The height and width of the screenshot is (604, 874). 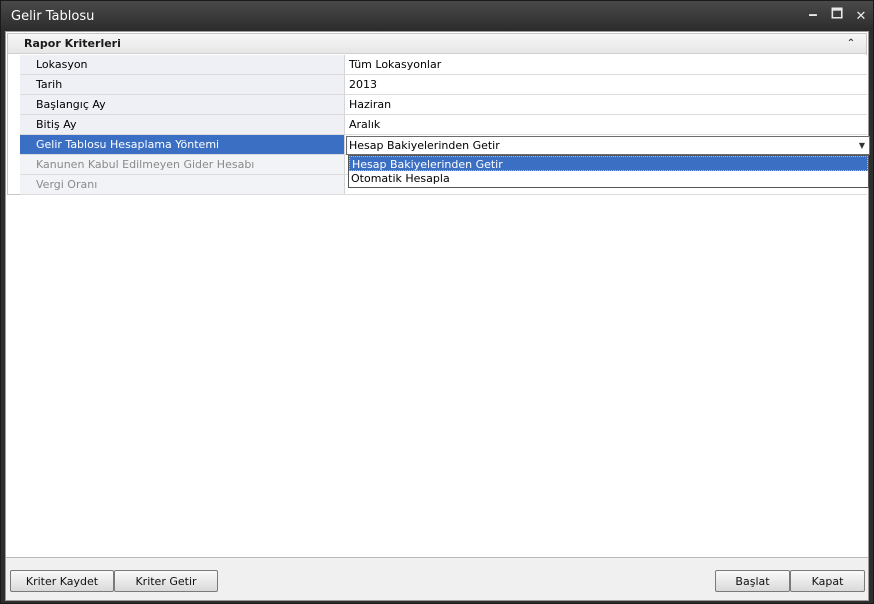 I want to click on property-row-tarih: Tarih 2013, so click(x=443, y=85).